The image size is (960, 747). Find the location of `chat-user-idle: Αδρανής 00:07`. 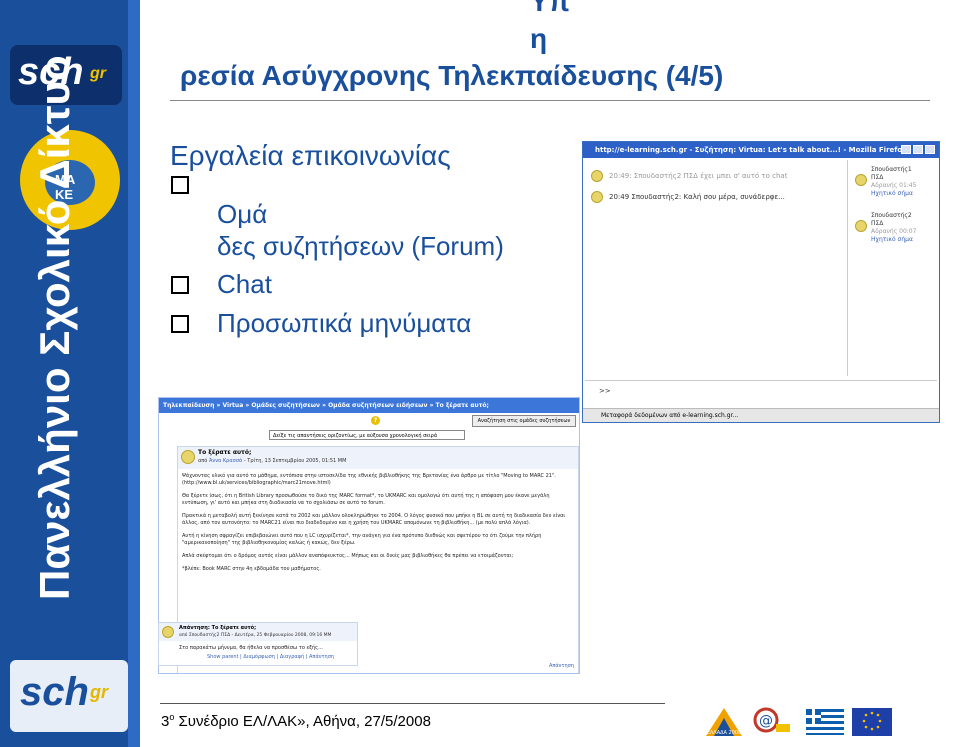

chat-user-idle: Αδρανής 00:07 is located at coordinates (894, 231).